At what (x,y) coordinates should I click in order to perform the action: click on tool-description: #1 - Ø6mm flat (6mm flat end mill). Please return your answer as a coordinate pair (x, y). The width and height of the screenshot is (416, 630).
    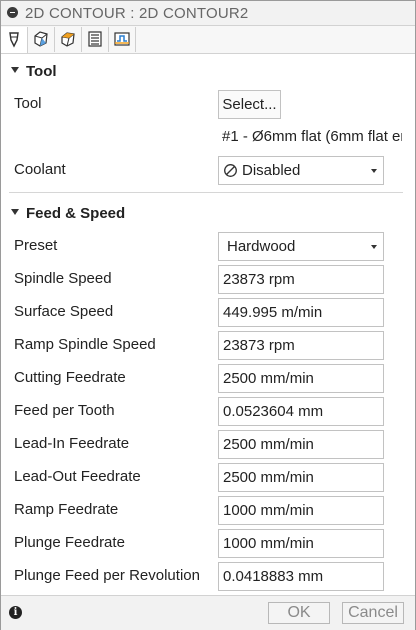
    Looking at the image, I should click on (312, 136).